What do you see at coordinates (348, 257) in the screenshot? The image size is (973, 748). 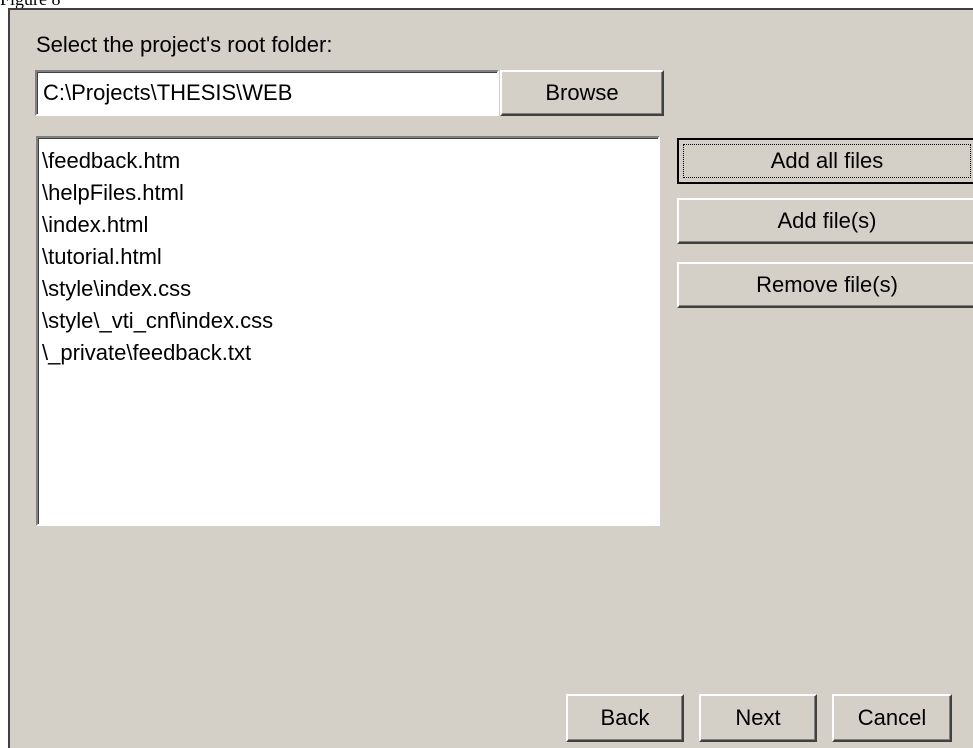 I see `list-item: \tutorial.html` at bounding box center [348, 257].